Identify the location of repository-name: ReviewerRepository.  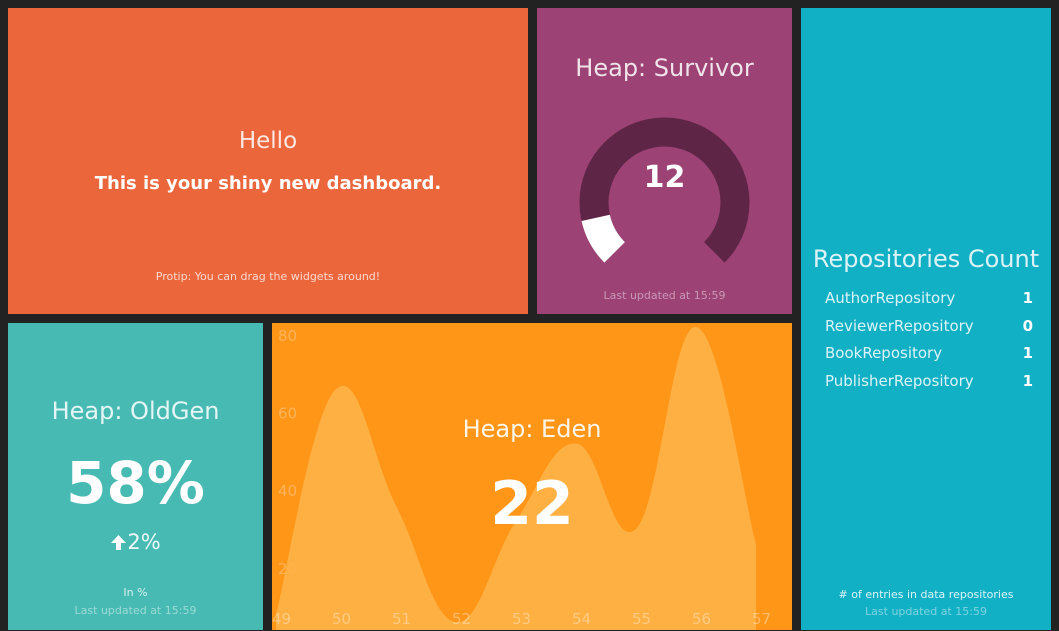
(899, 325).